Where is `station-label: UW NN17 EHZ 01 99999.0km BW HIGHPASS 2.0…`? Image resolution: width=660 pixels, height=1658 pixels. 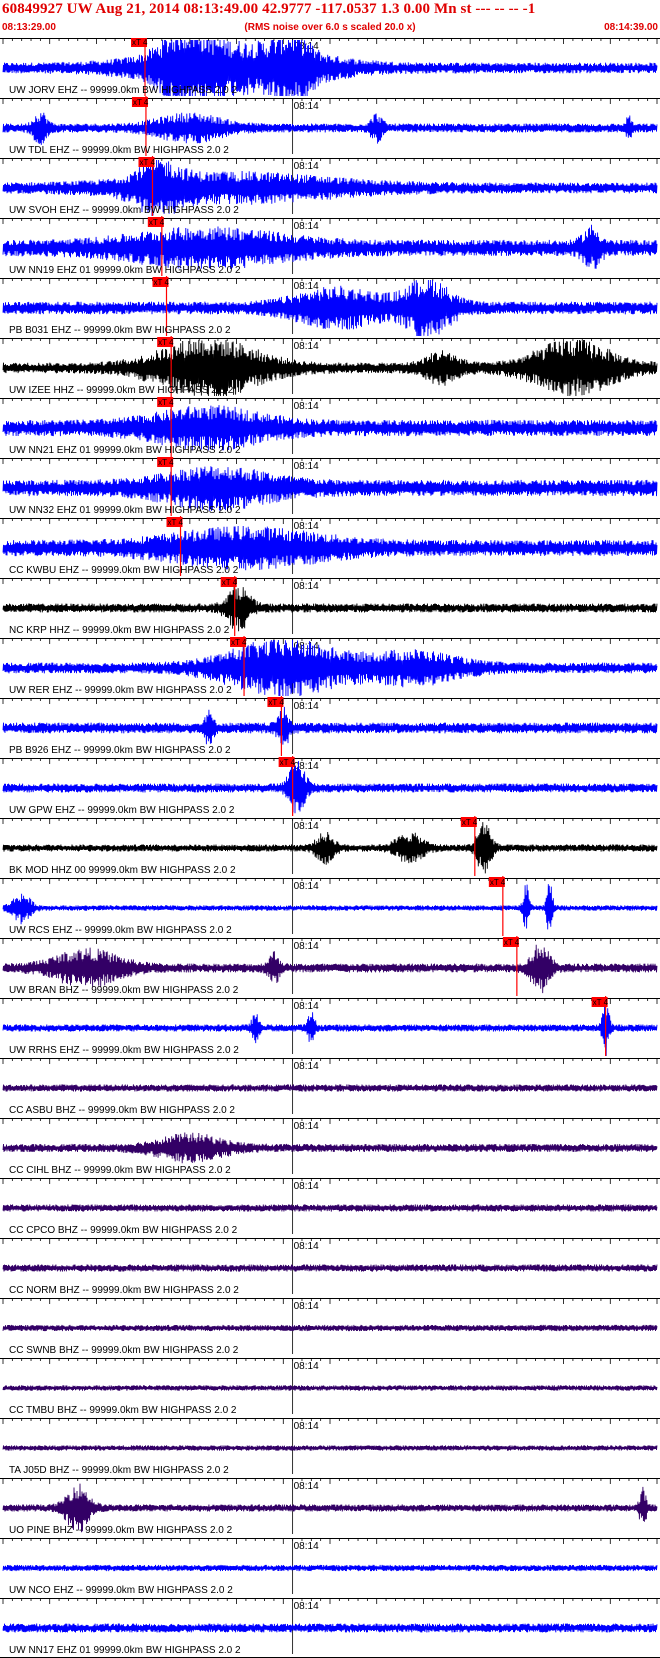
station-label: UW NN17 EHZ 01 99999.0km BW HIGHPASS 2.0… is located at coordinates (125, 1650).